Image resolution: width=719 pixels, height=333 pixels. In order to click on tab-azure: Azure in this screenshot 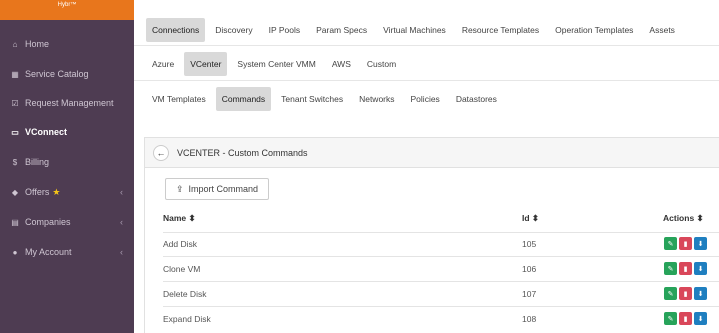, I will do `click(163, 64)`.